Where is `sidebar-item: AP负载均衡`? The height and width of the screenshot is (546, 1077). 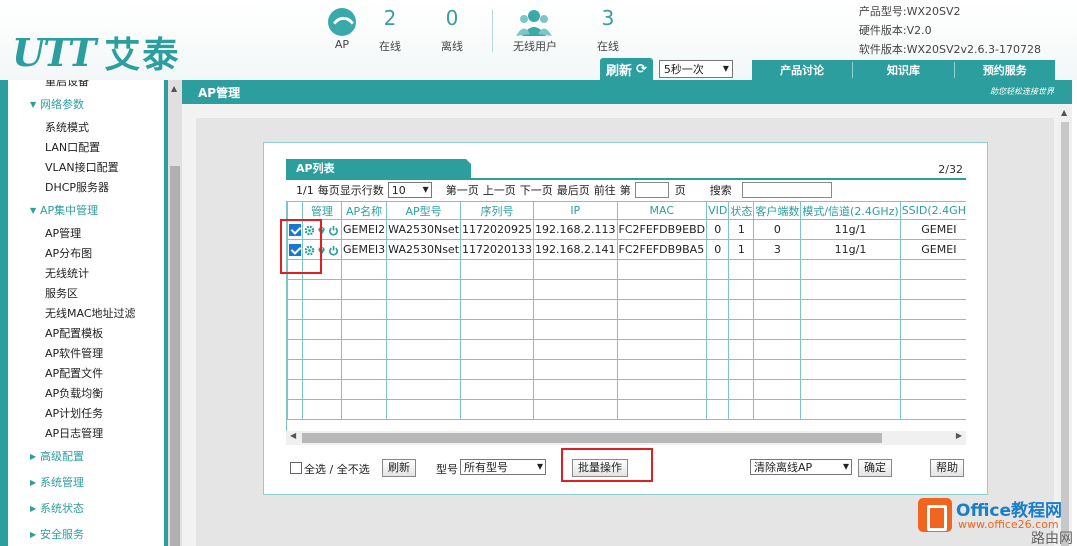 sidebar-item: AP负载均衡 is located at coordinates (86, 394).